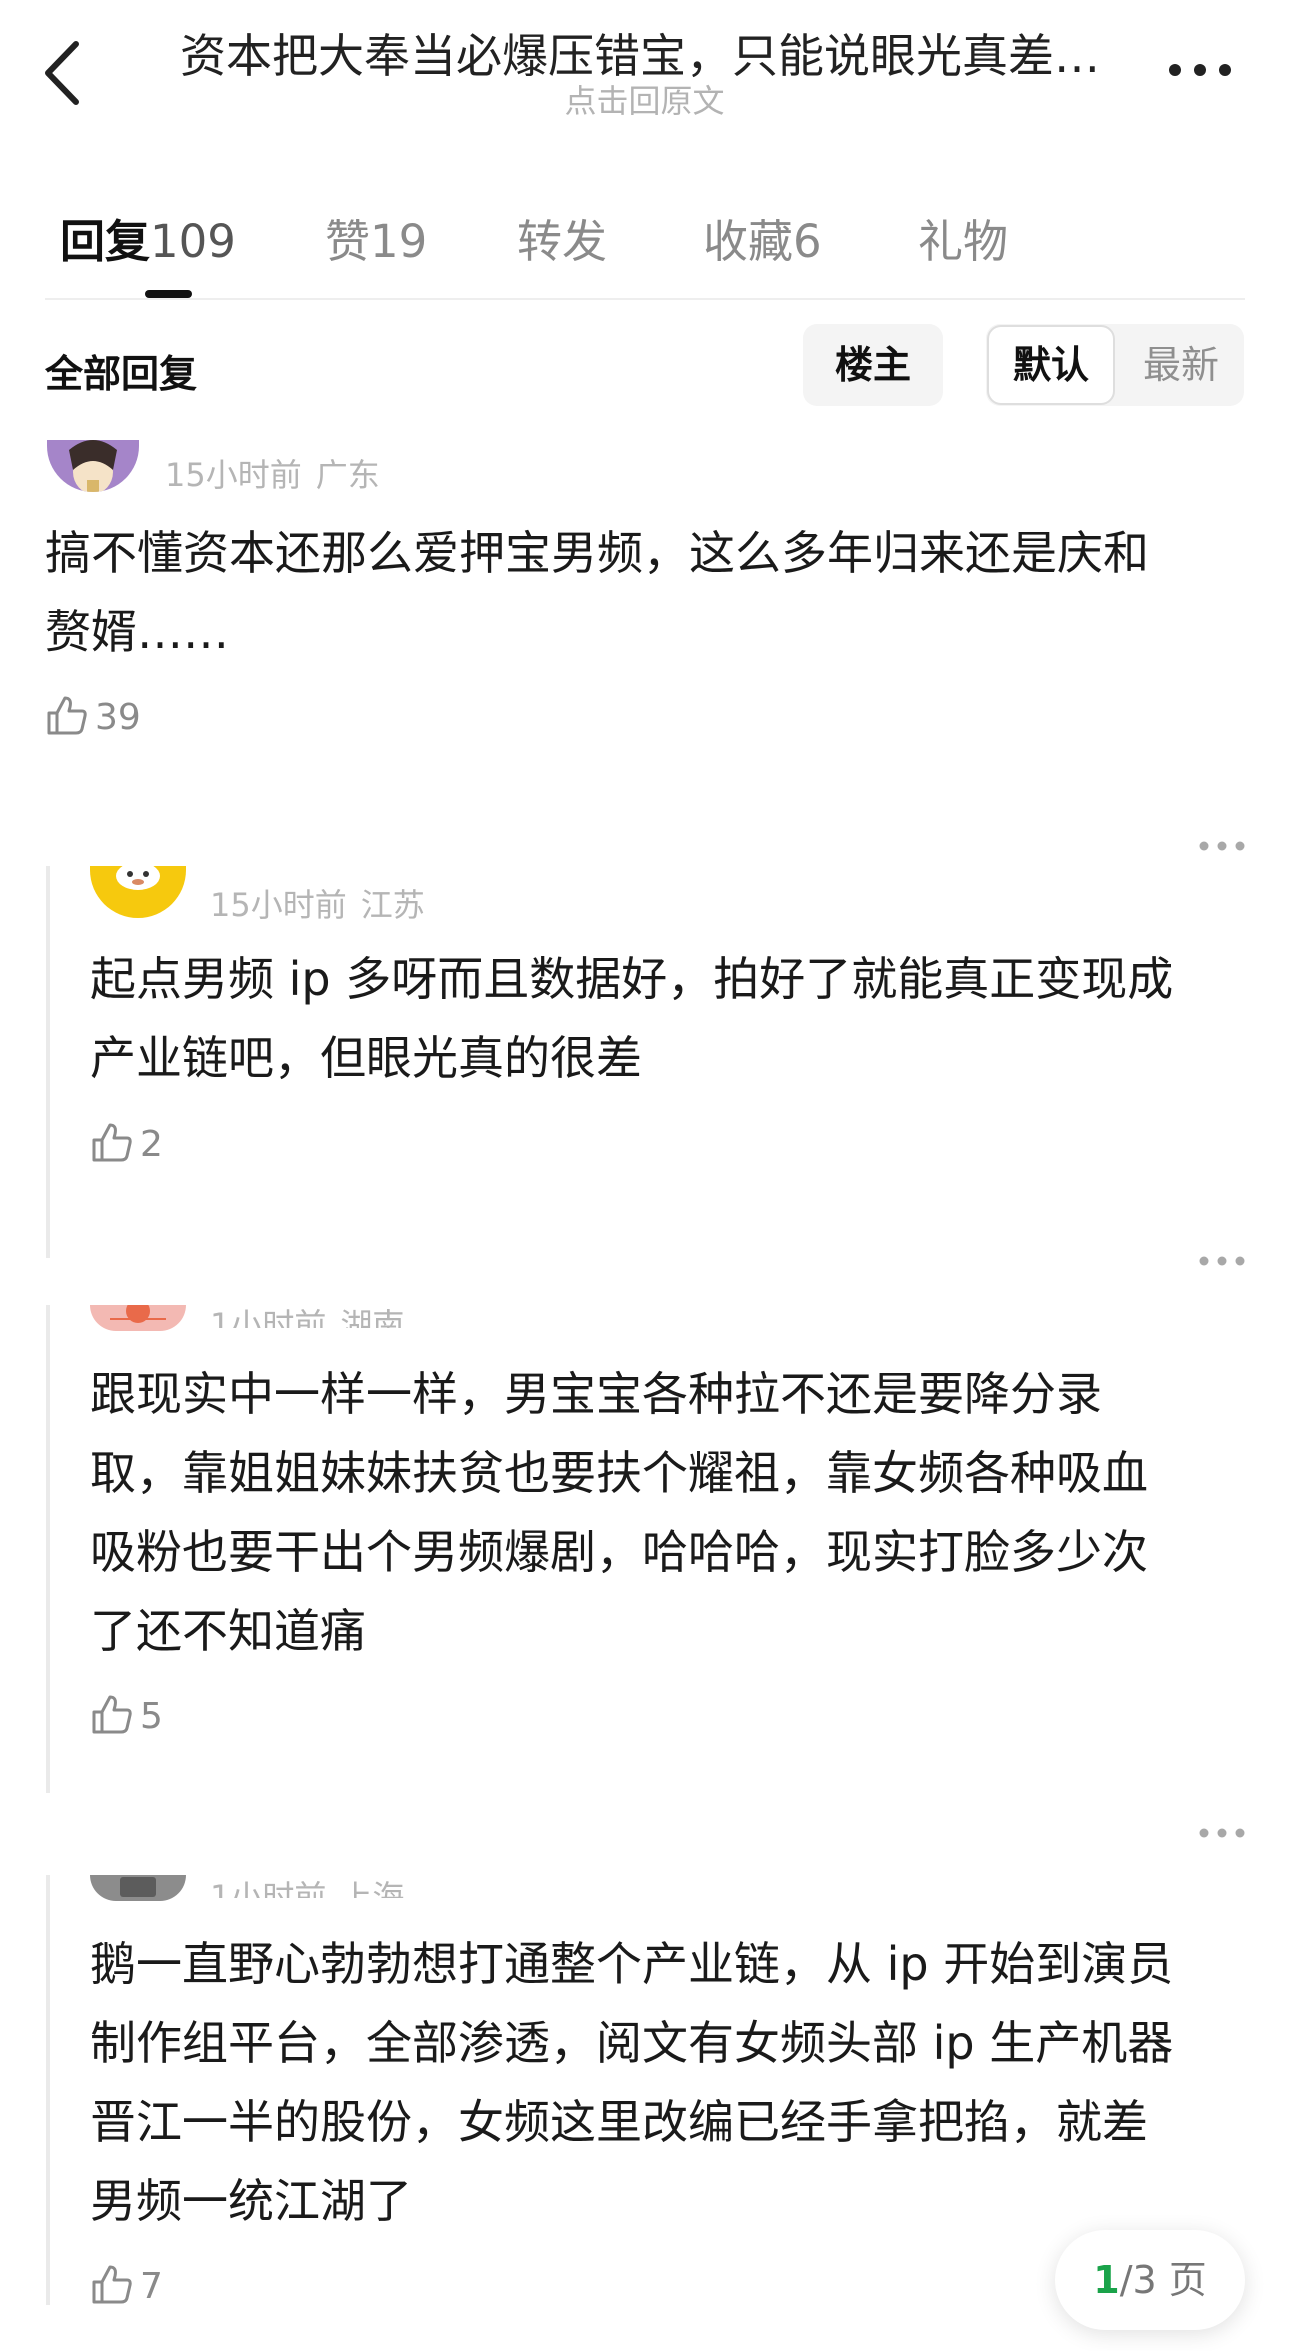  I want to click on like-button: 39, so click(93, 715).